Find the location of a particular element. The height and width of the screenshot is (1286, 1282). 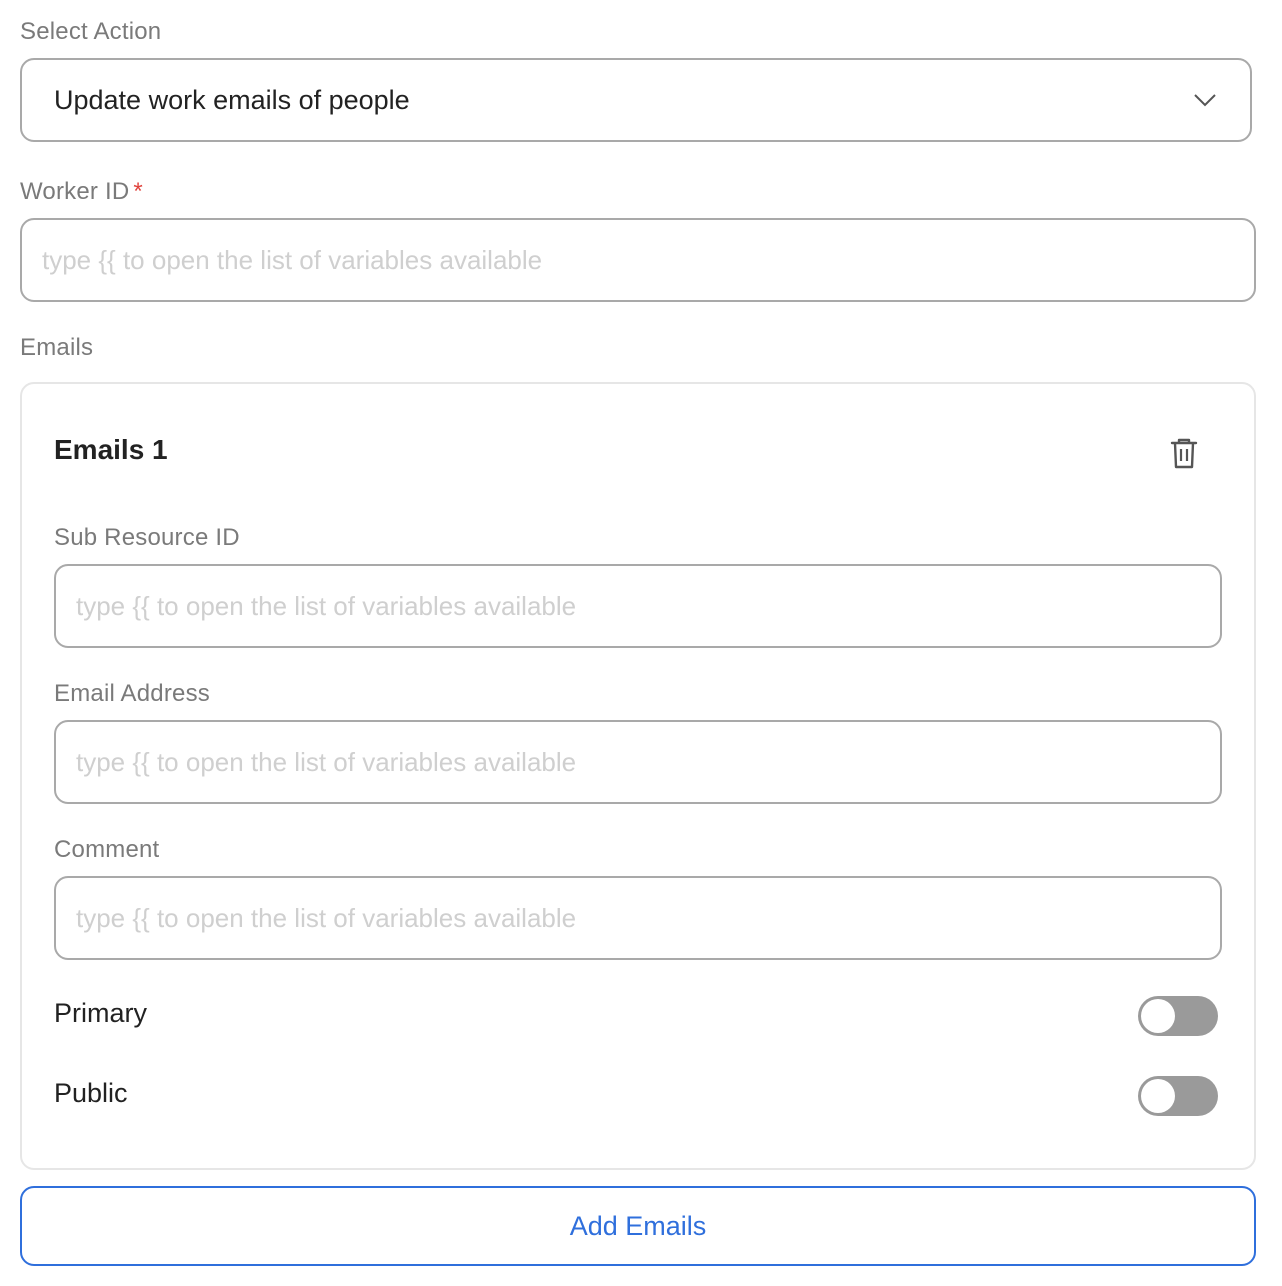

primary-label: Primary is located at coordinates (100, 1013).